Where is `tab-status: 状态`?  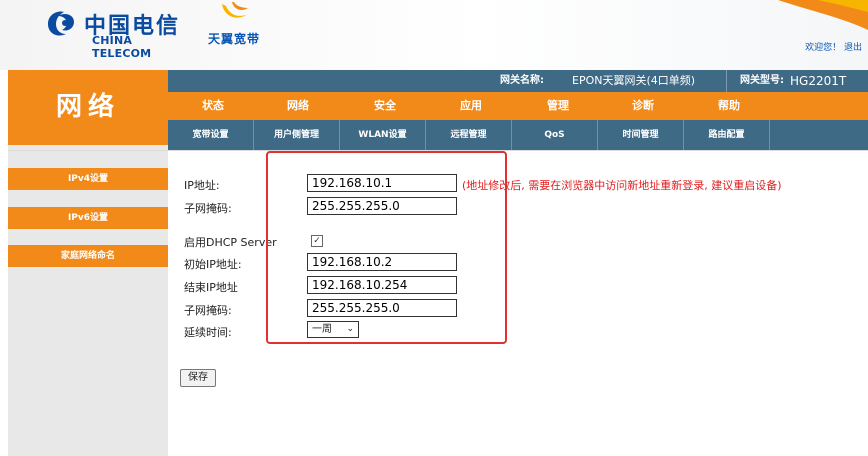
tab-status: 状态 is located at coordinates (213, 106).